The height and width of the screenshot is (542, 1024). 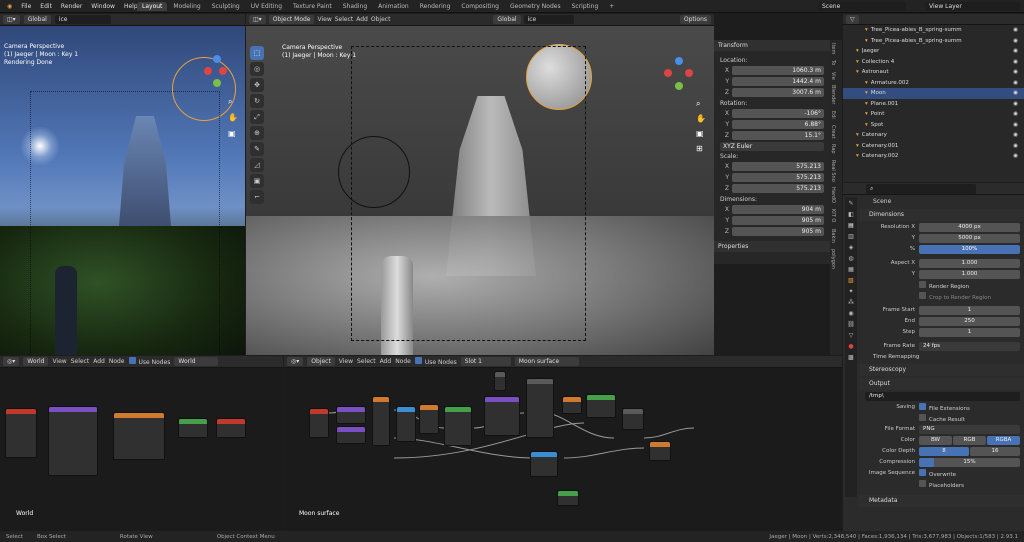 I want to click on tab-tool: To, so click(x=833, y=62).